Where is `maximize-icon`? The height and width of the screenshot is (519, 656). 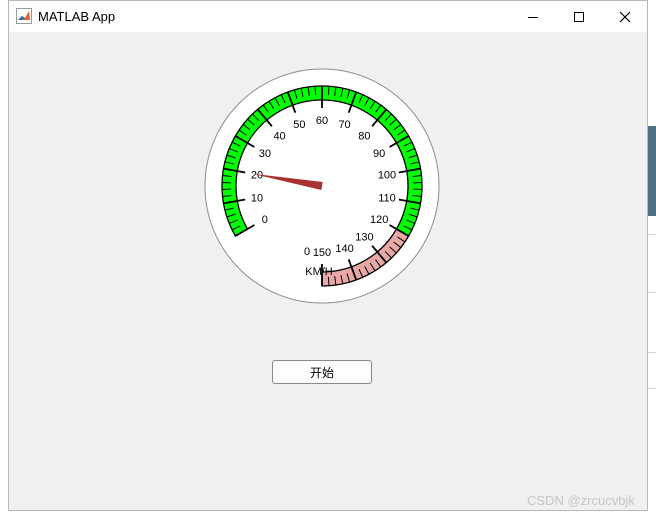 maximize-icon is located at coordinates (579, 16).